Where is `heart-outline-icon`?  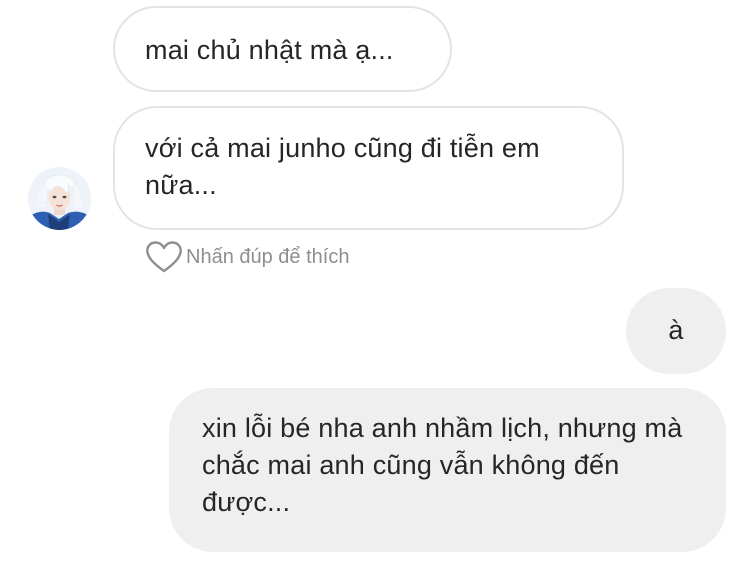 heart-outline-icon is located at coordinates (164, 257).